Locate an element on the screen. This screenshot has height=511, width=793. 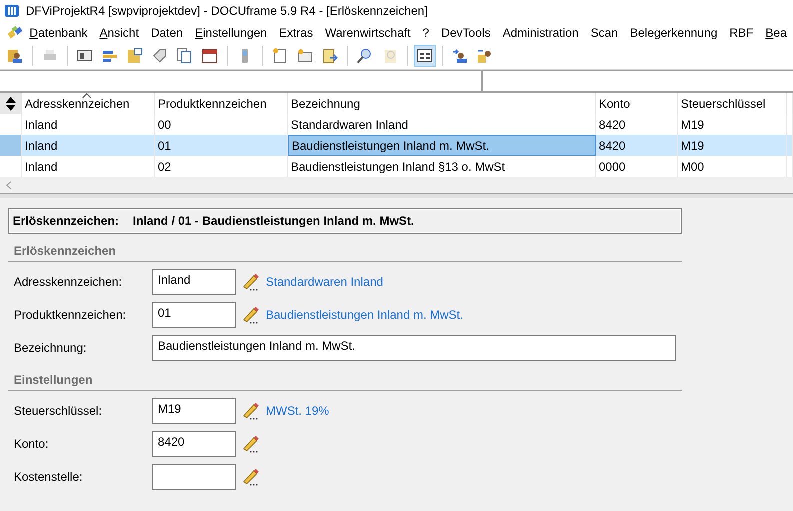
menu-item: DevTools is located at coordinates (466, 33).